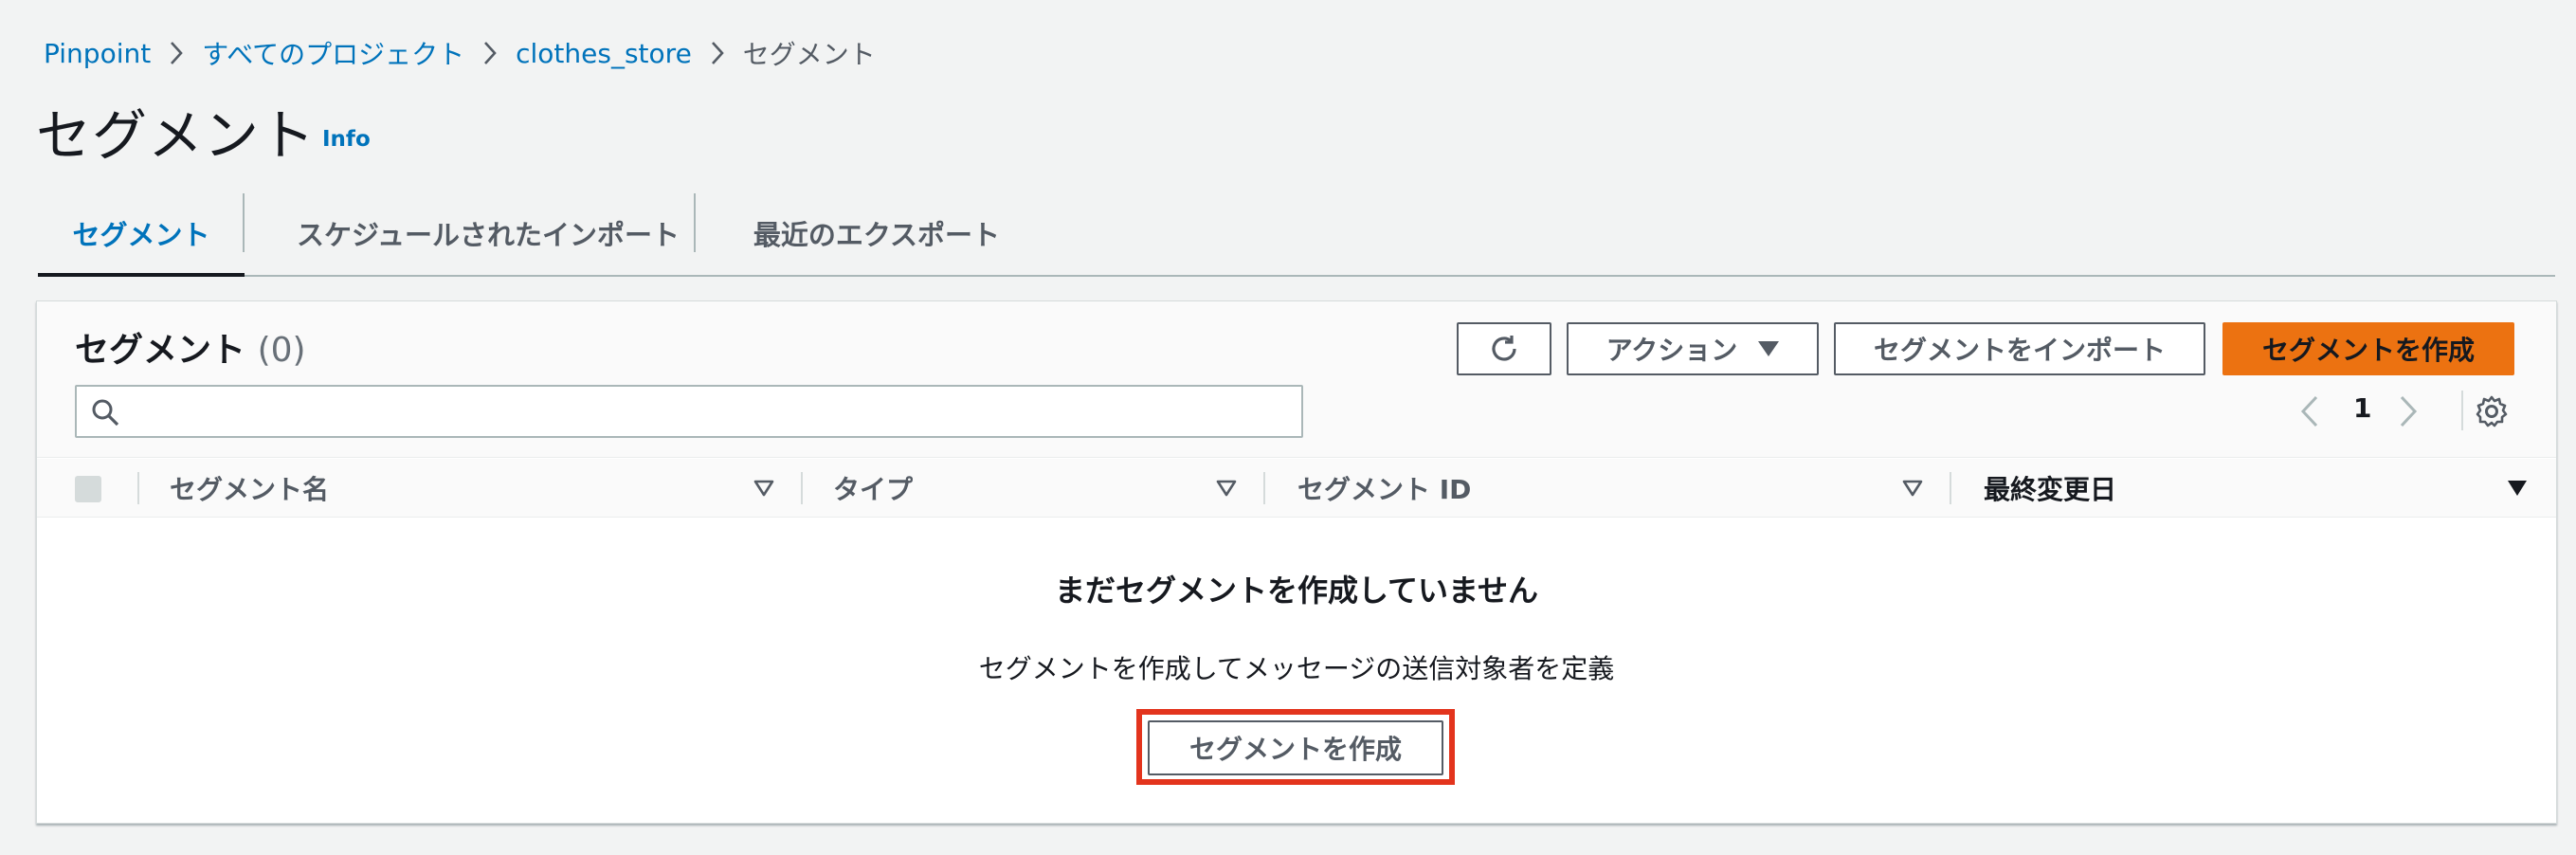  Describe the element at coordinates (809, 54) in the screenshot. I see `breadcrumb-current: セグメント` at that location.